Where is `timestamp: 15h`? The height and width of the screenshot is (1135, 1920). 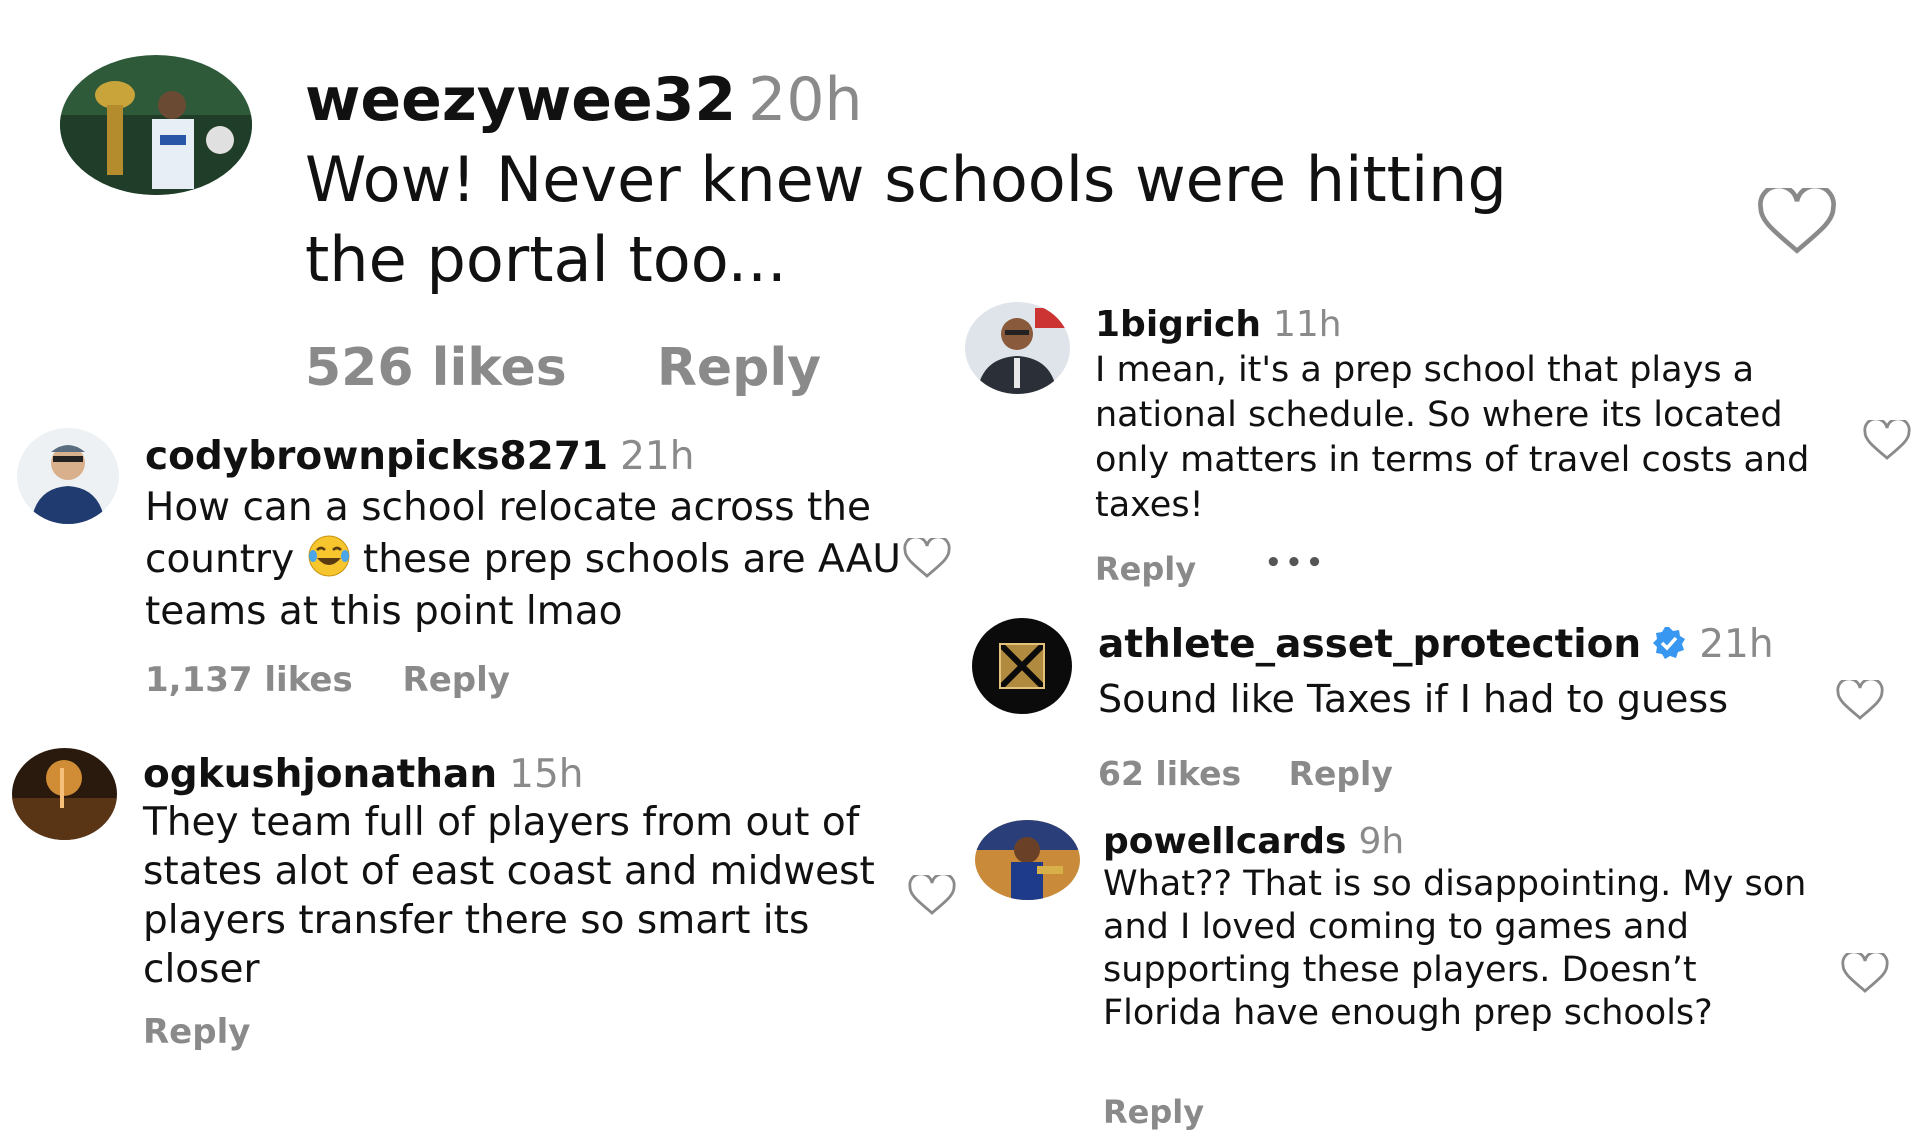
timestamp: 15h is located at coordinates (546, 774).